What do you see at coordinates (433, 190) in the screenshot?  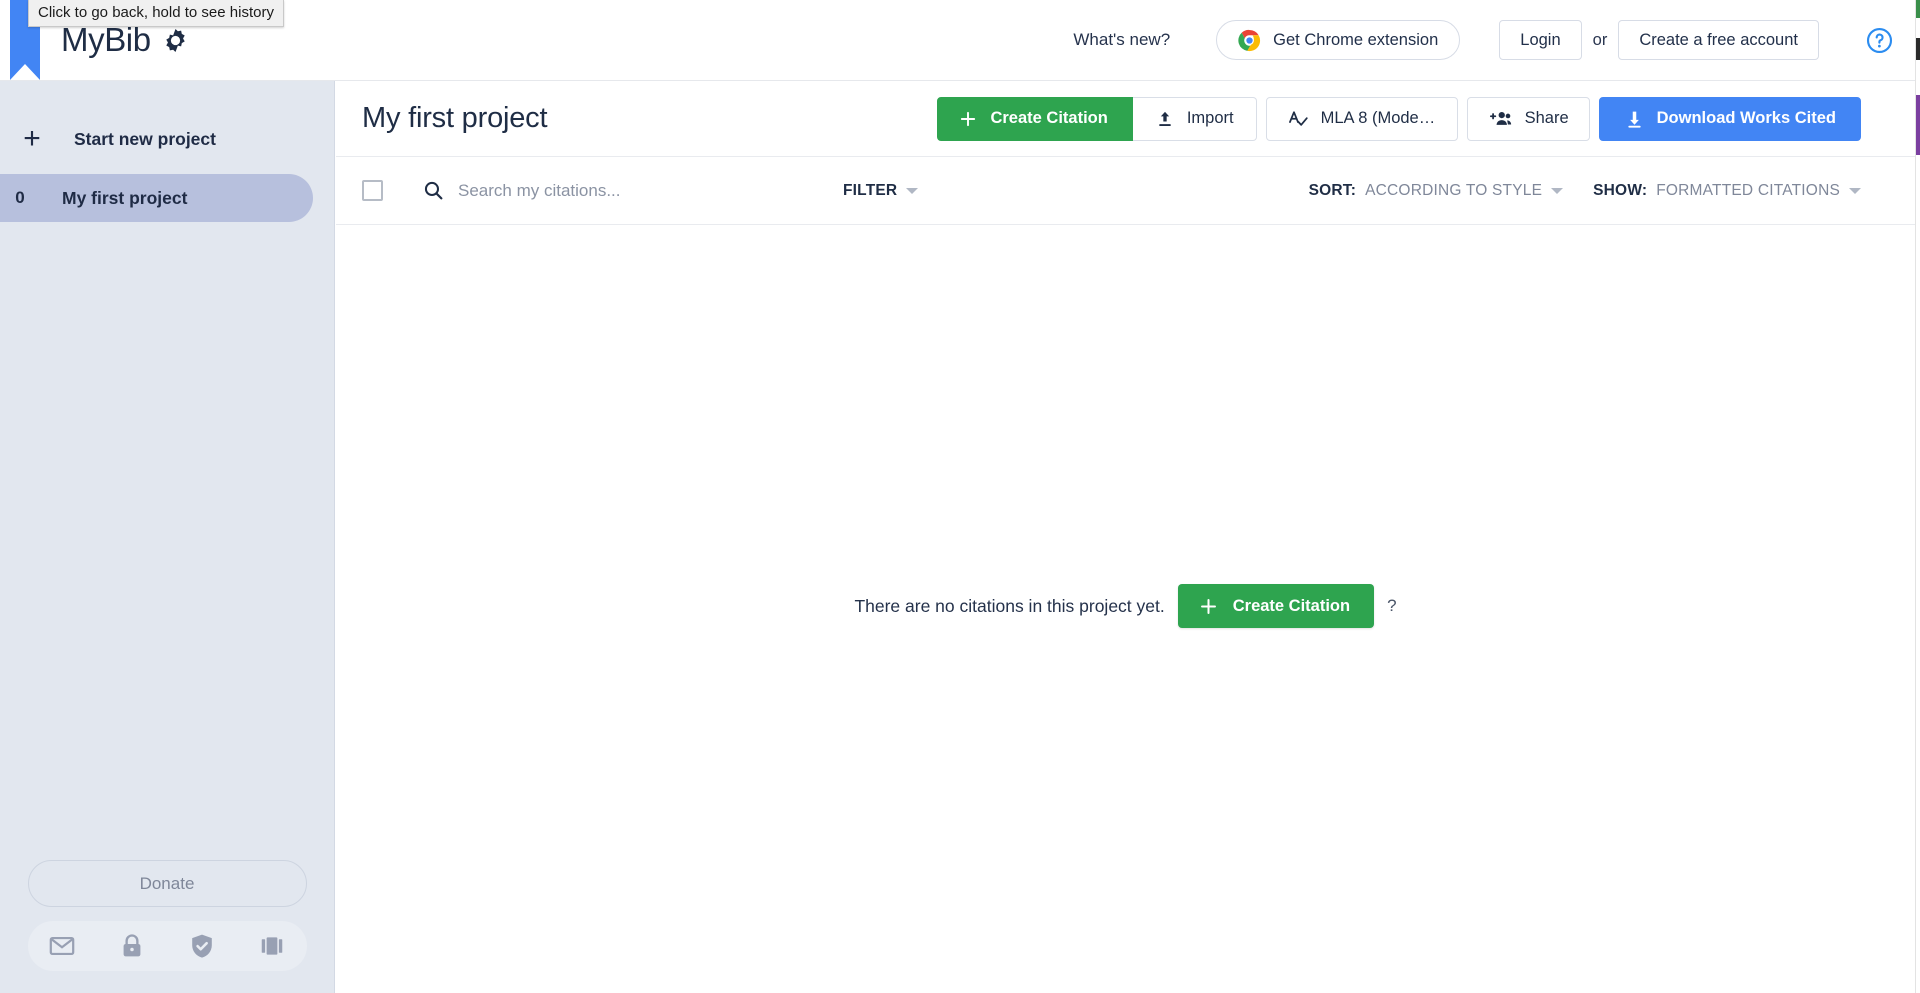 I see `search-icon` at bounding box center [433, 190].